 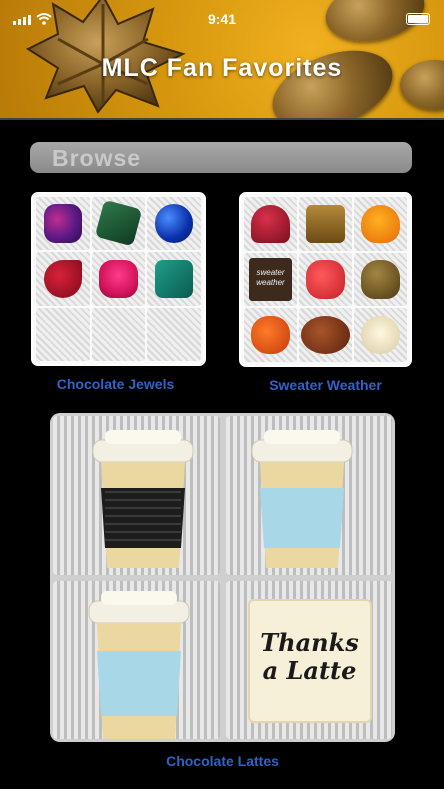 What do you see at coordinates (325, 385) in the screenshot?
I see `product-link-sweater-weather: Sweater Weather` at bounding box center [325, 385].